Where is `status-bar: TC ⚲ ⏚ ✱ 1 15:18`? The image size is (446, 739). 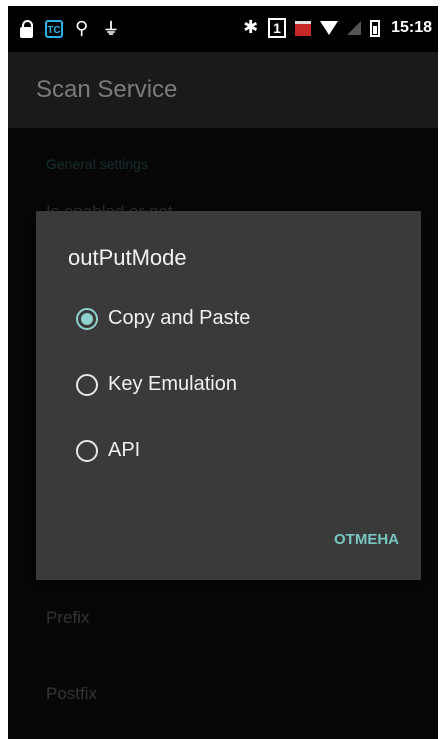
status-bar: TC ⚲ ⏚ ✱ 1 15:18 is located at coordinates (223, 29).